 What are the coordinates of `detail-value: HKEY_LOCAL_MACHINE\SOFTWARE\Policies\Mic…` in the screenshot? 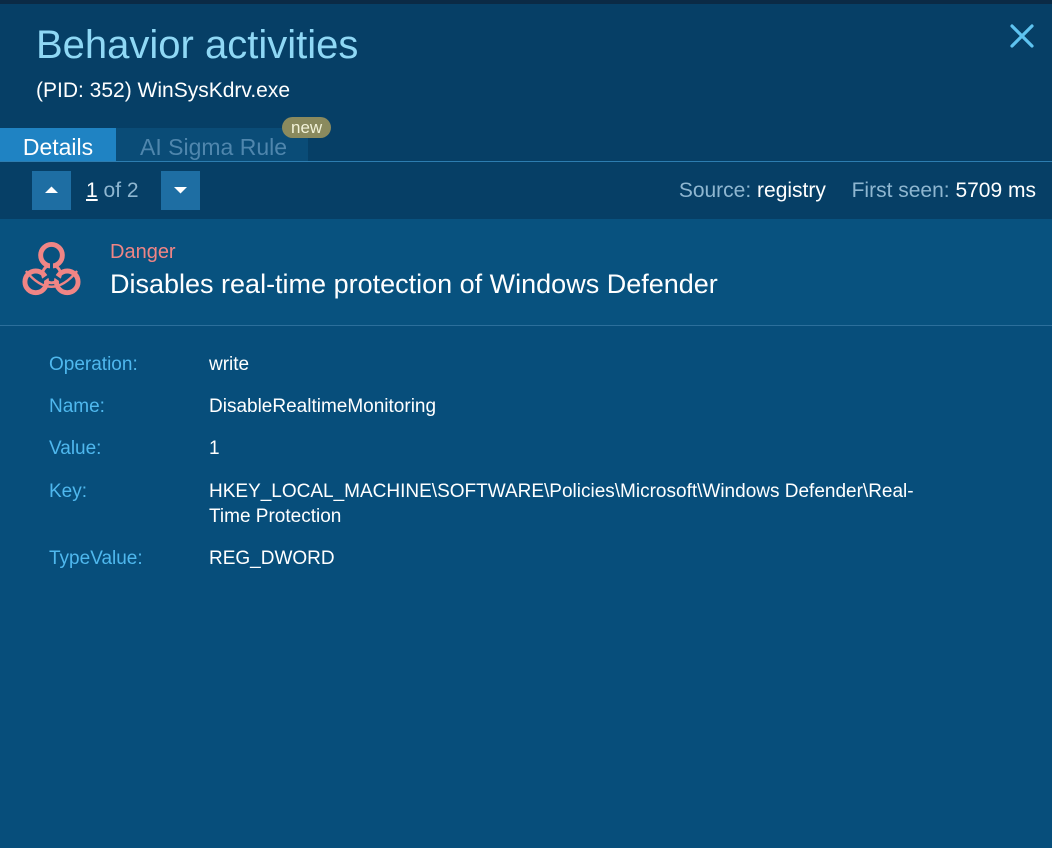 It's located at (561, 504).